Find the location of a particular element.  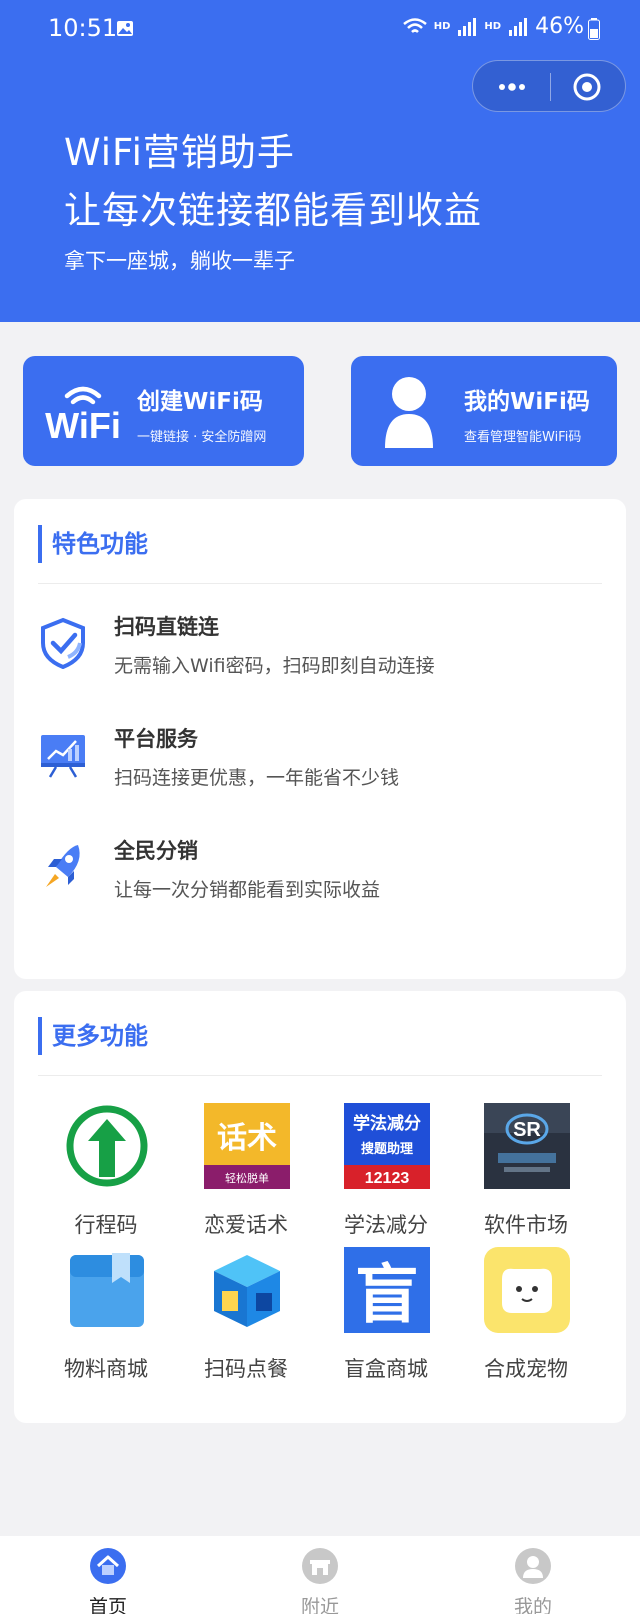

grid-item-traffic-law: 学法减分 搜题助理 12123 学法减分 is located at coordinates (386, 1170).